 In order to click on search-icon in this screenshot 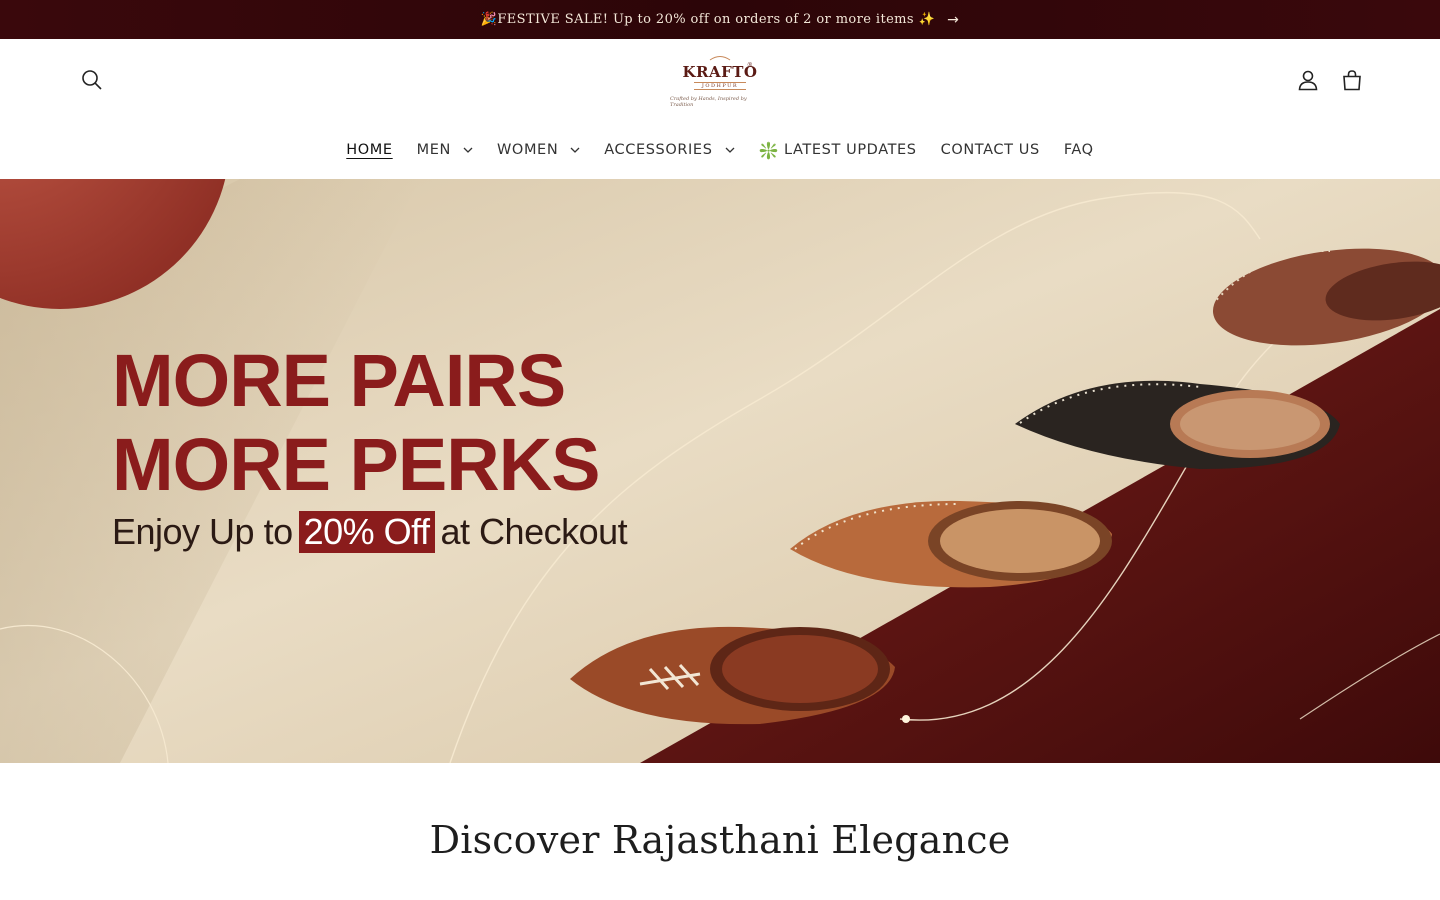, I will do `click(92, 80)`.